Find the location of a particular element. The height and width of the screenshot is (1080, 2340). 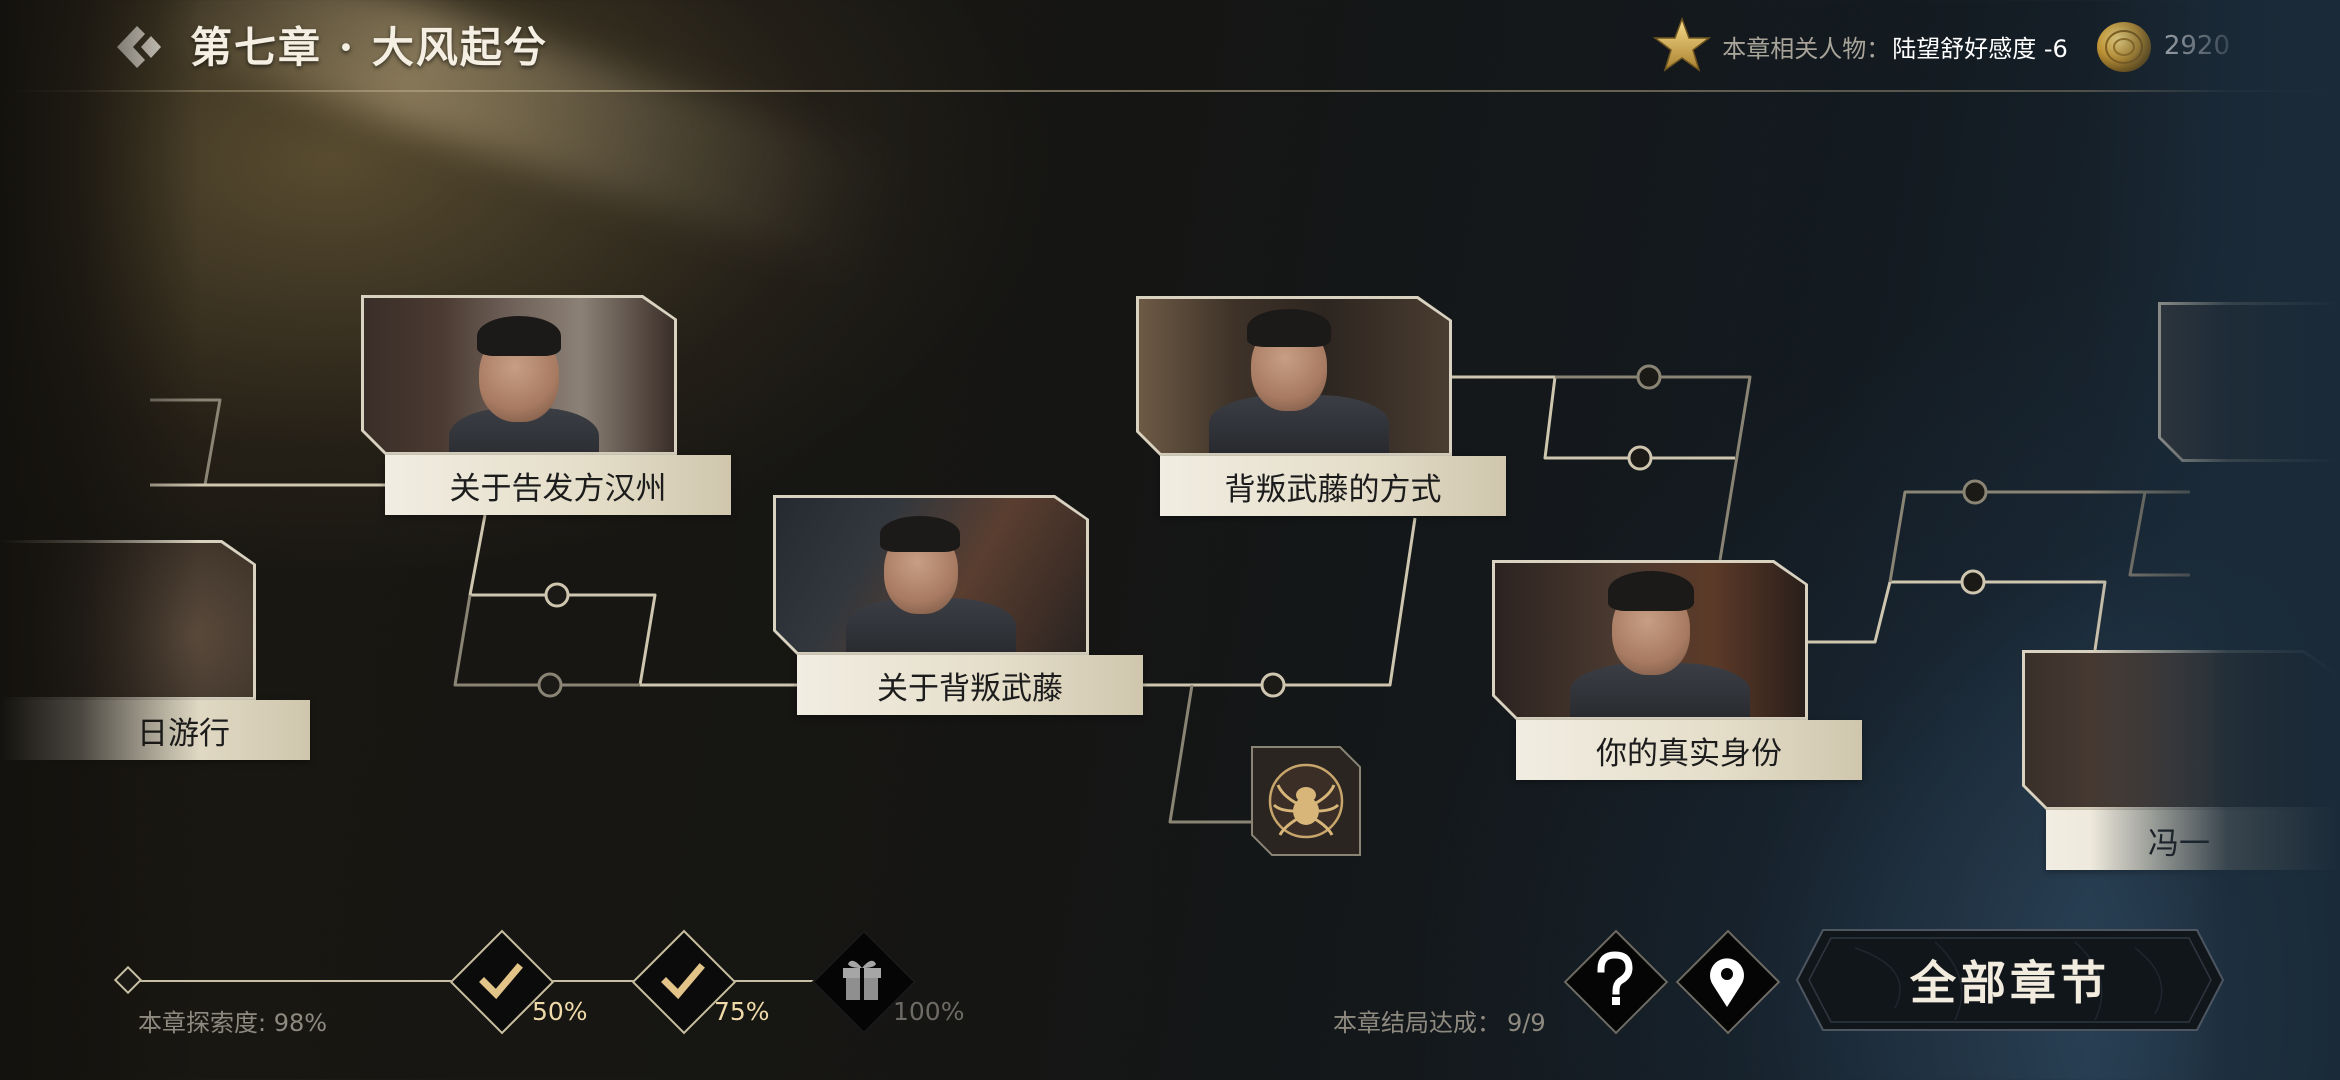

story-node-label: 关于告发方汉州 is located at coordinates (558, 485).